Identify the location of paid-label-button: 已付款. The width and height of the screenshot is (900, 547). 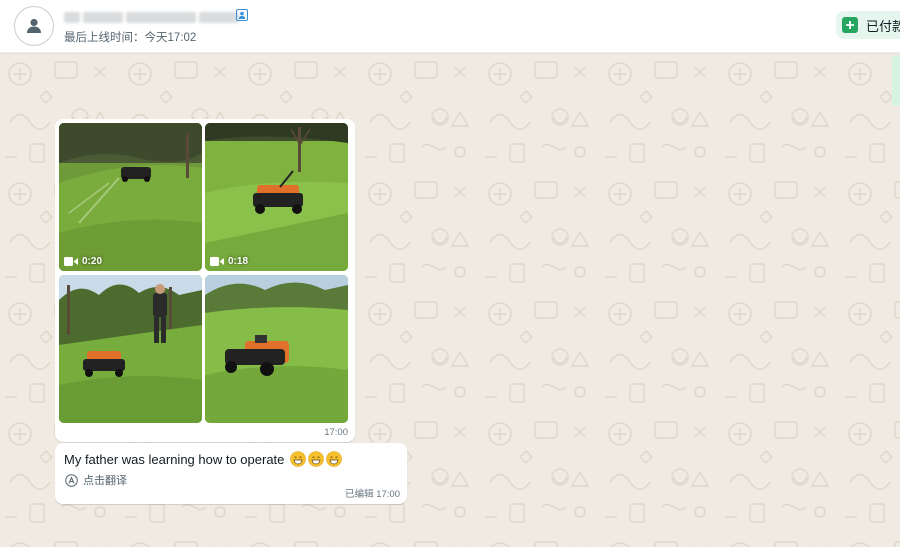
(868, 25).